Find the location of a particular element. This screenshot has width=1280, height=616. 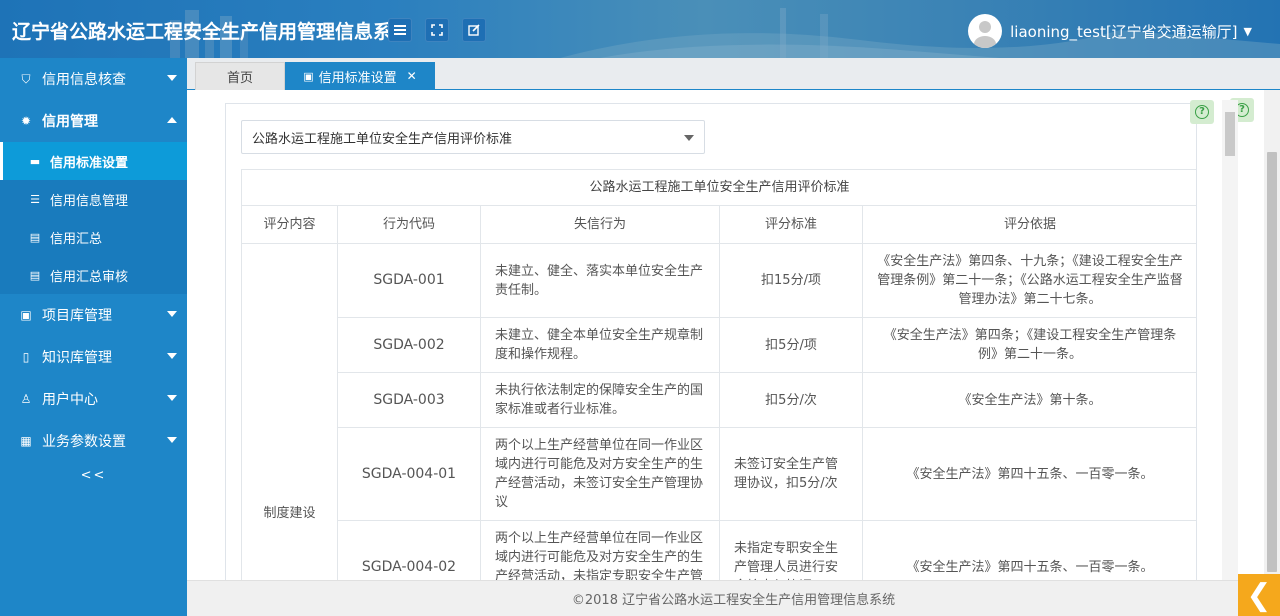

fullscreen-icon is located at coordinates (437, 30).